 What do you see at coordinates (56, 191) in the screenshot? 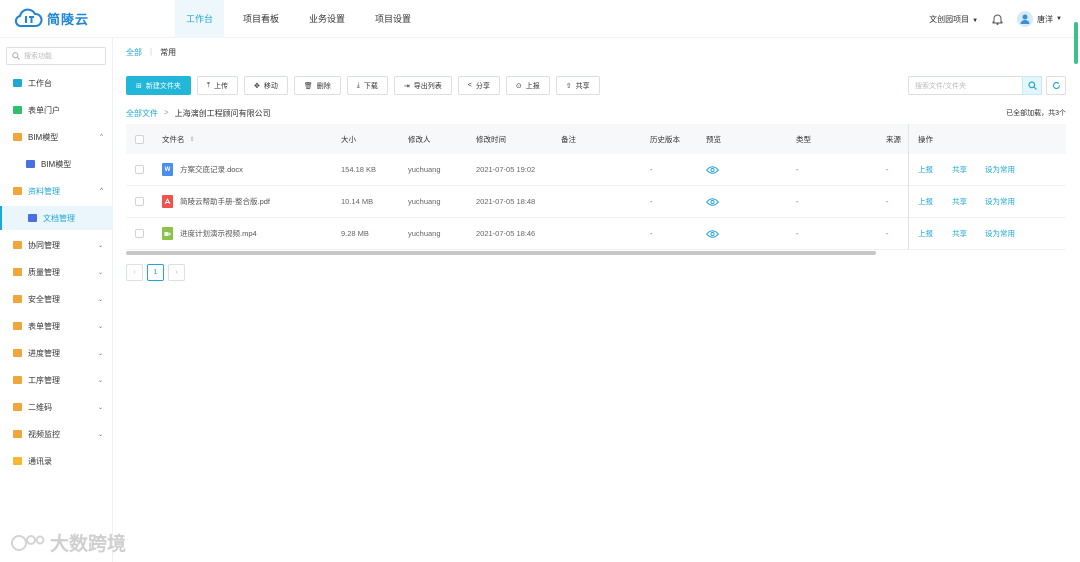
I see `sidebar-item-data-management: 资料管理 ^` at bounding box center [56, 191].